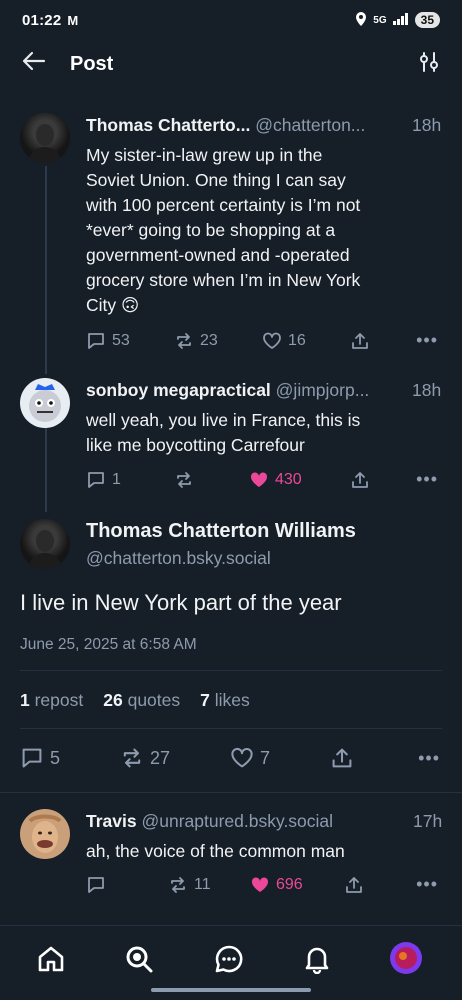  I want to click on post-text-line: Soviet Union. One thing I can say, so click(216, 180).